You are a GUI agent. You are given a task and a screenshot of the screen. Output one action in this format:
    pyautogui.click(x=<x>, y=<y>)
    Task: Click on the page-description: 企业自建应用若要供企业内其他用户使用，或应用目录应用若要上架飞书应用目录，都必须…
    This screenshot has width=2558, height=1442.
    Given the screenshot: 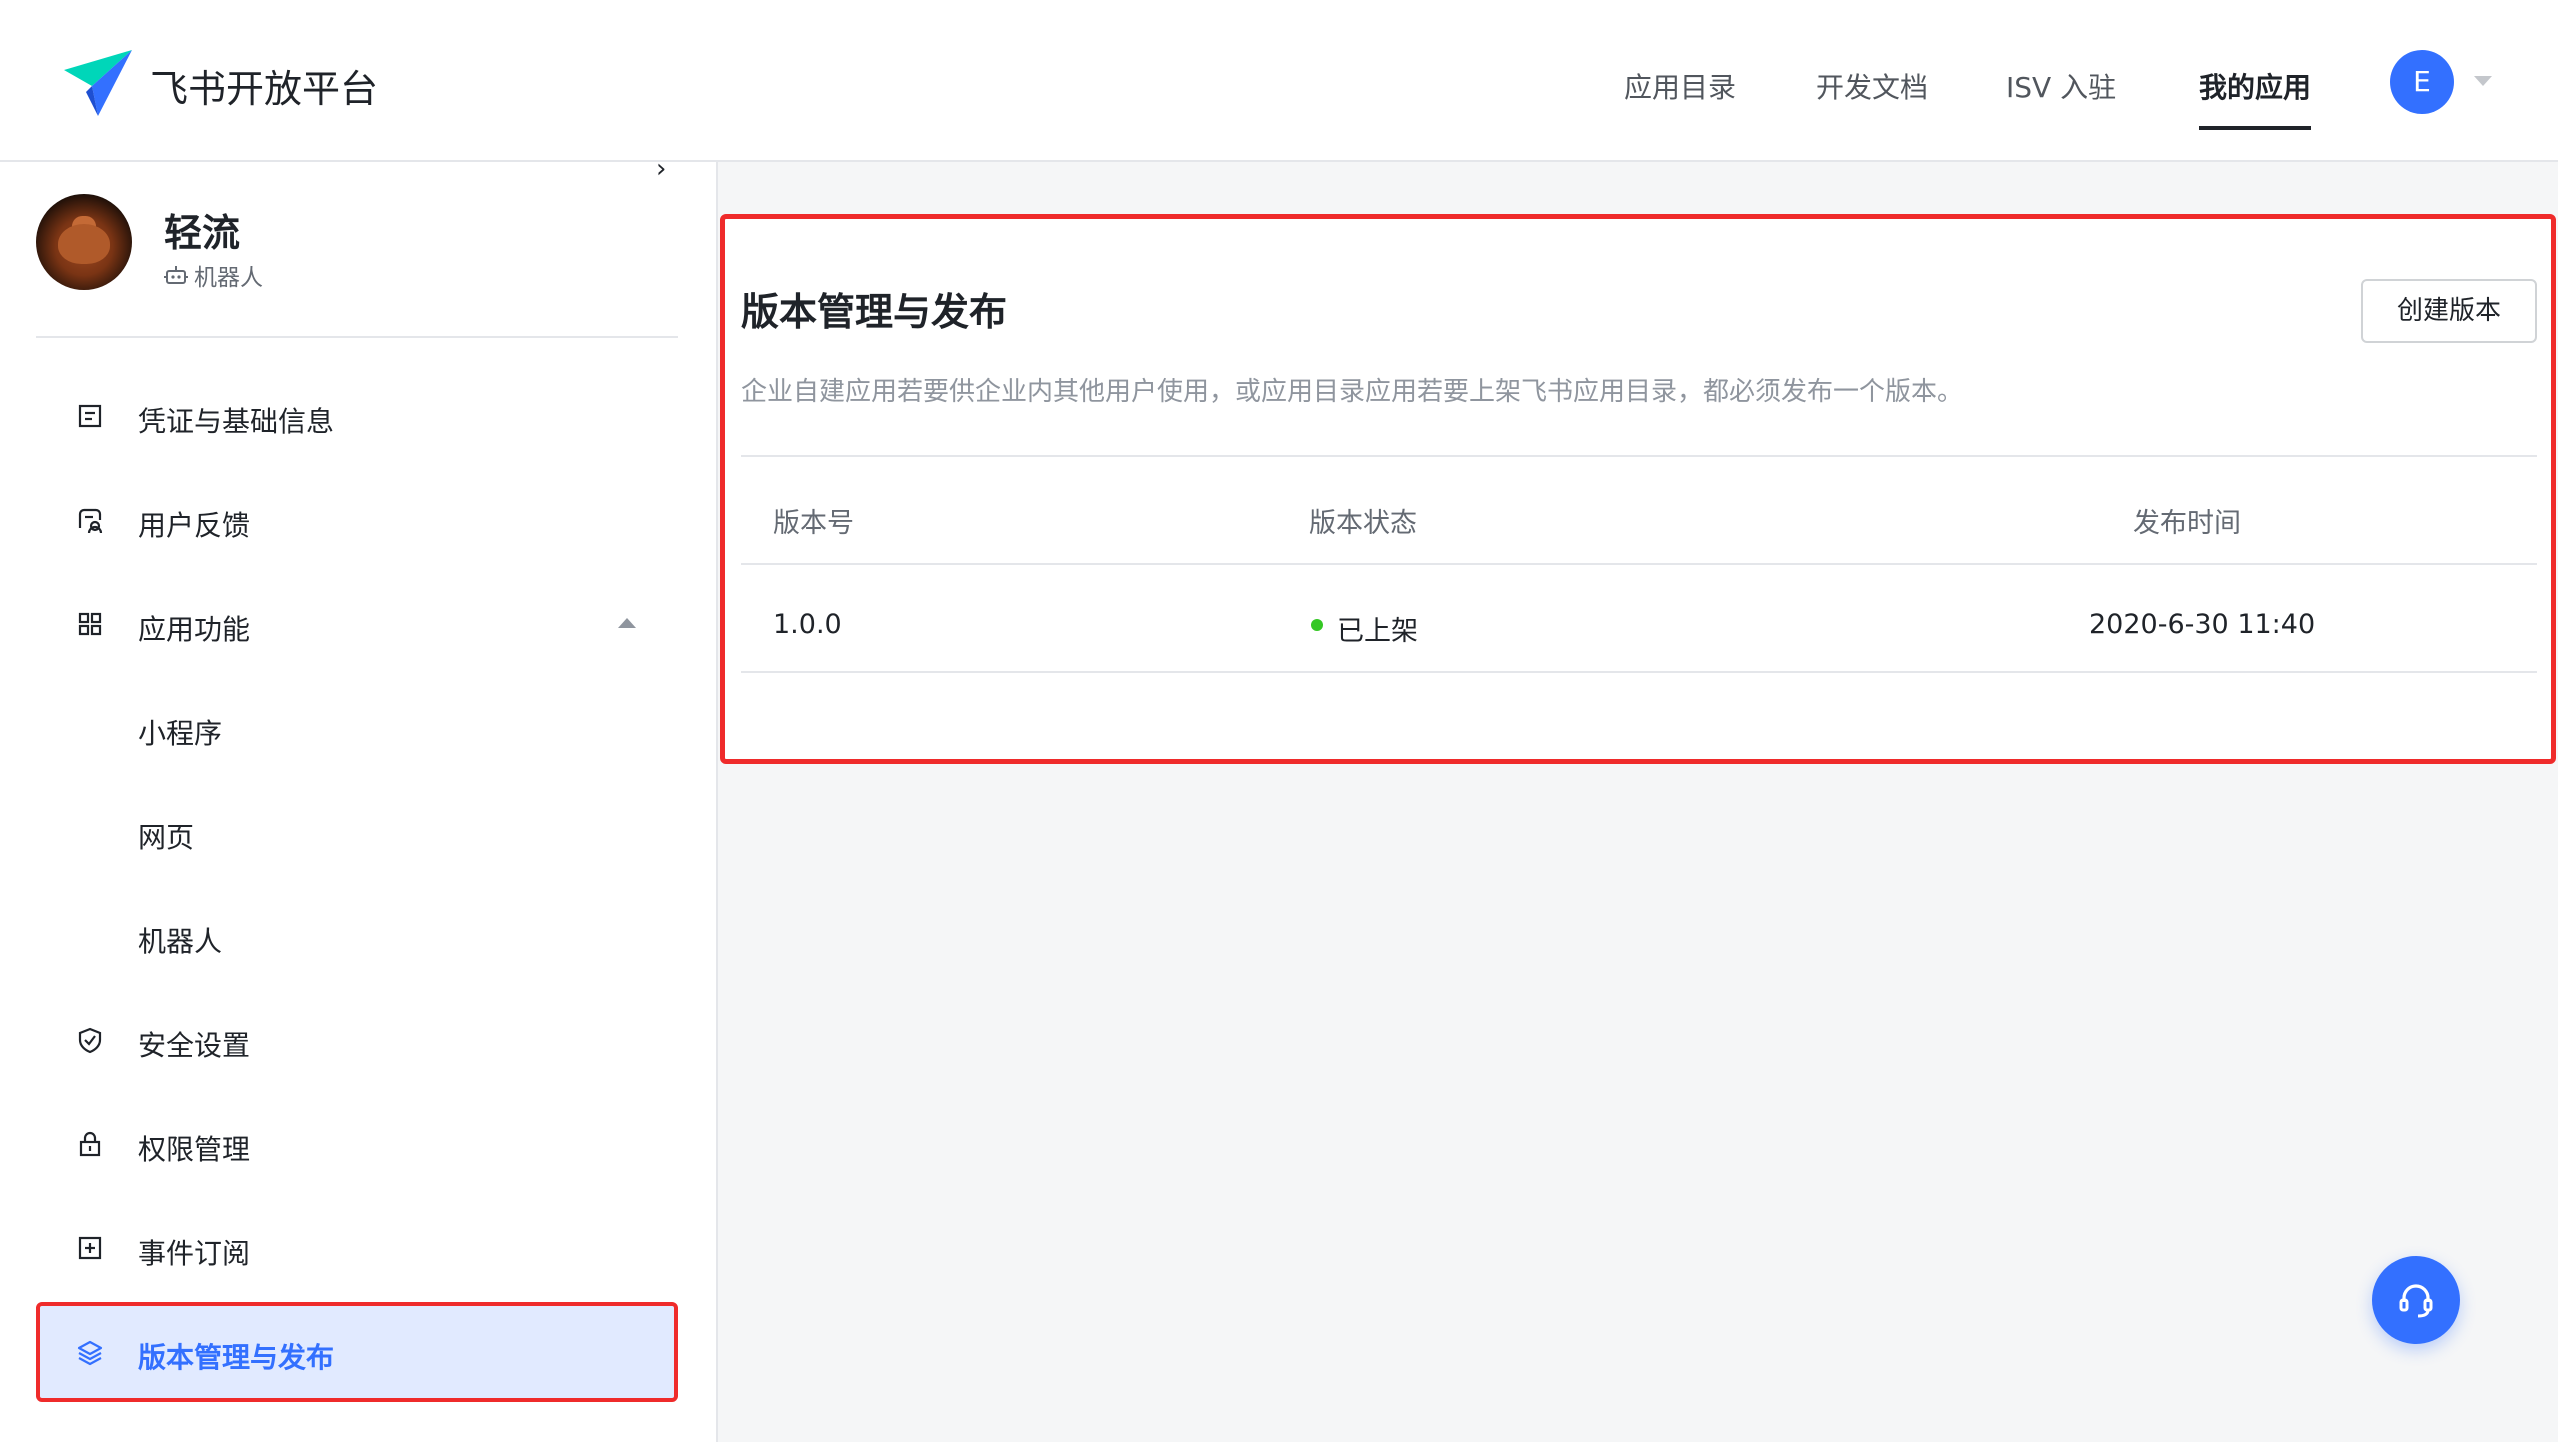 What is the action you would take?
    pyautogui.click(x=1352, y=392)
    